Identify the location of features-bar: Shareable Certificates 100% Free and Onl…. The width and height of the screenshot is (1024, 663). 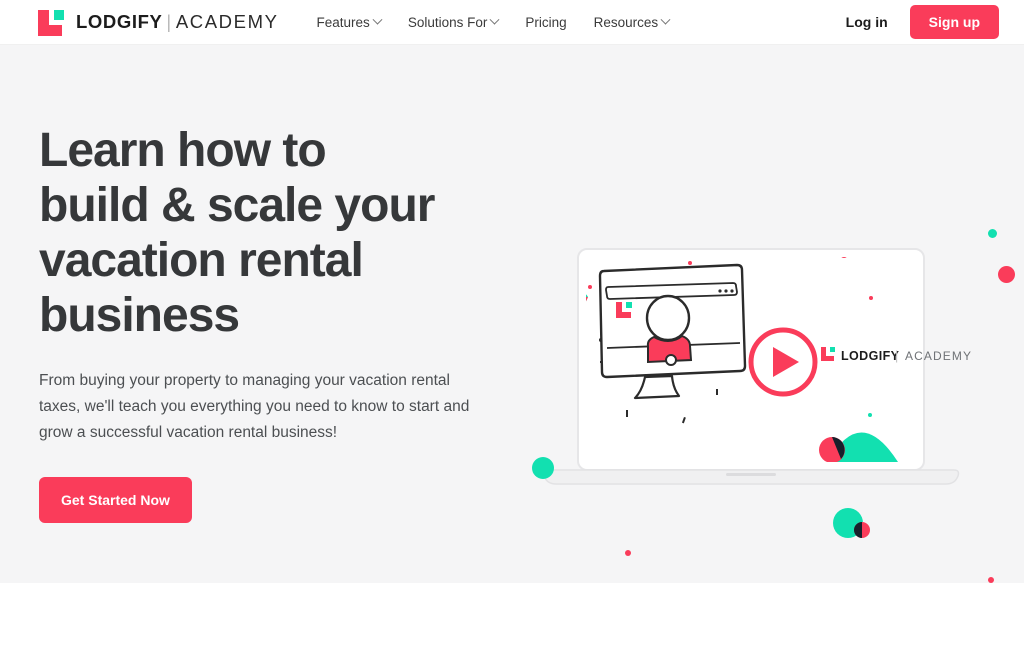
(512, 623).